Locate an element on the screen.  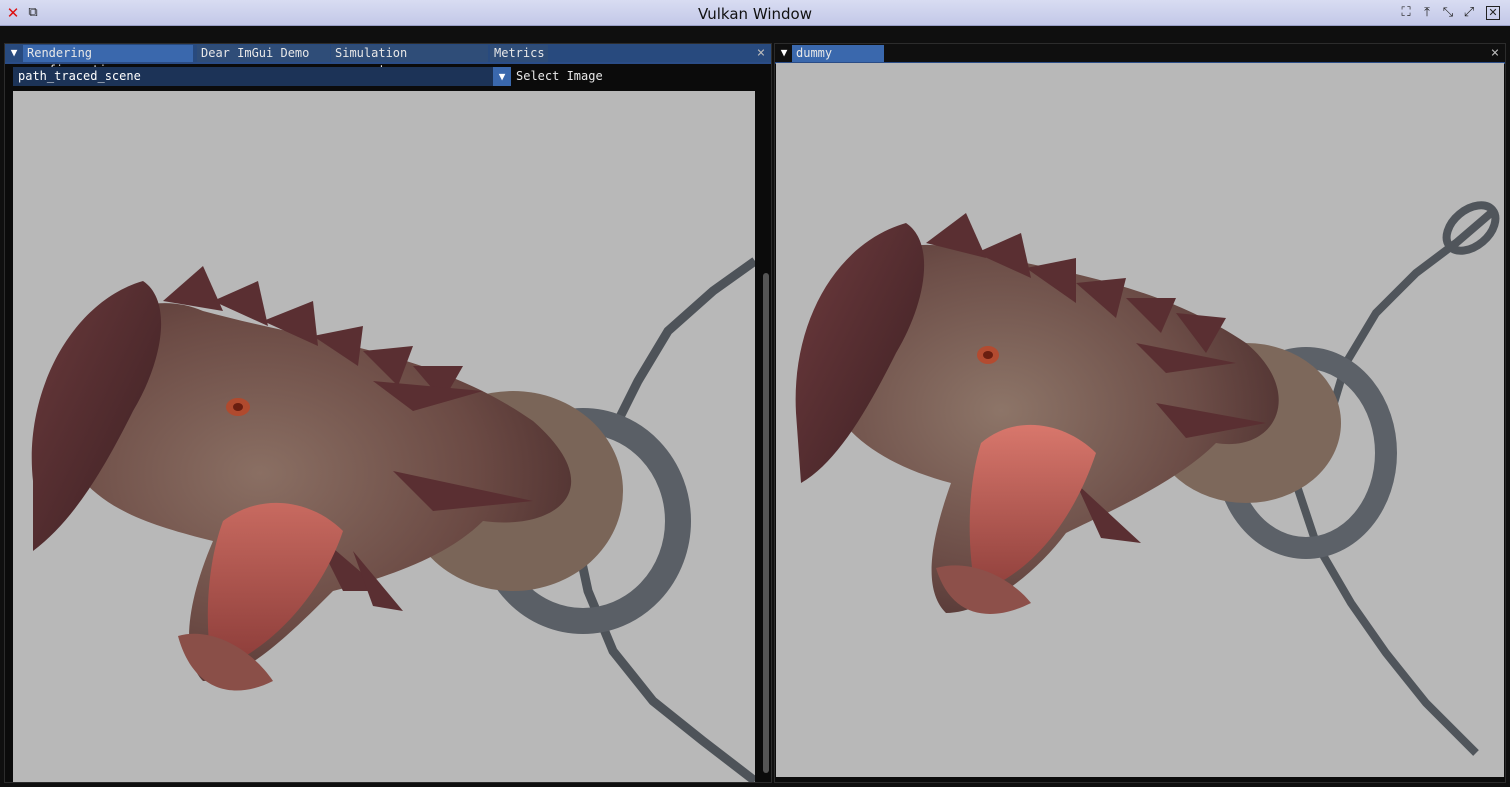
keep-above-icon: ⤒ is located at coordinates (1427, 13).